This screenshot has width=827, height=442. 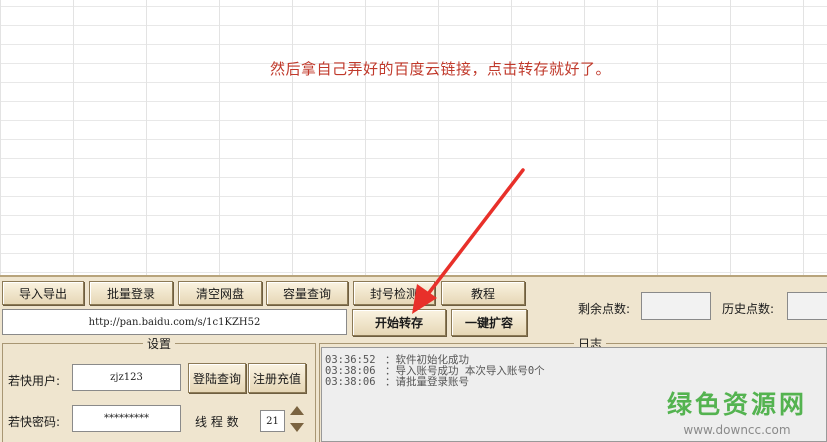 What do you see at coordinates (159, 343) in the screenshot?
I see `settings-title: 设置` at bounding box center [159, 343].